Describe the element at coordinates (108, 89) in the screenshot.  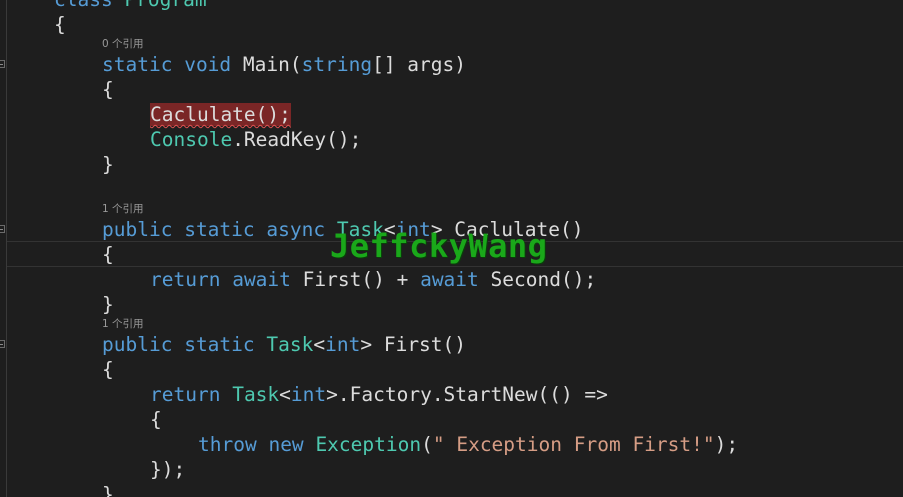
I see `code-line-main-open: {` at that location.